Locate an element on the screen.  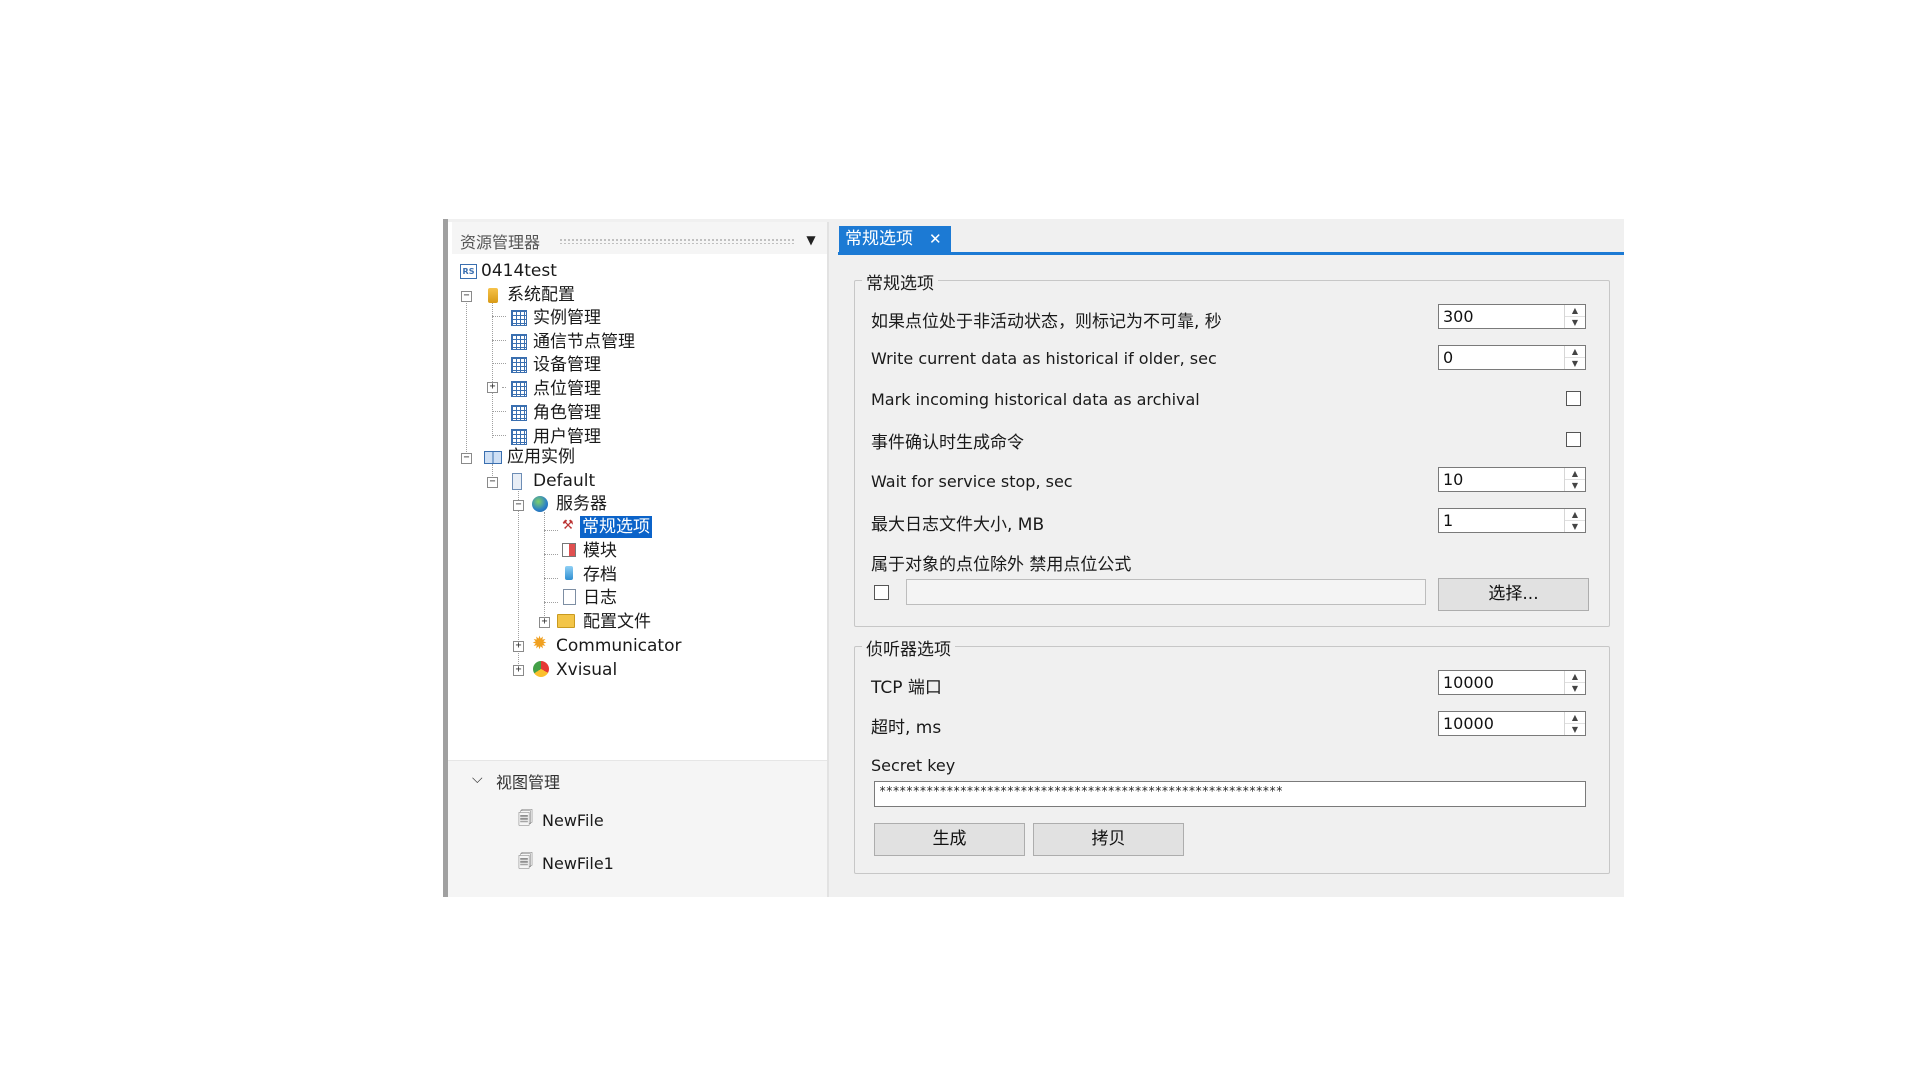
tree-node-xvisual: Xvisual is located at coordinates (586, 670).